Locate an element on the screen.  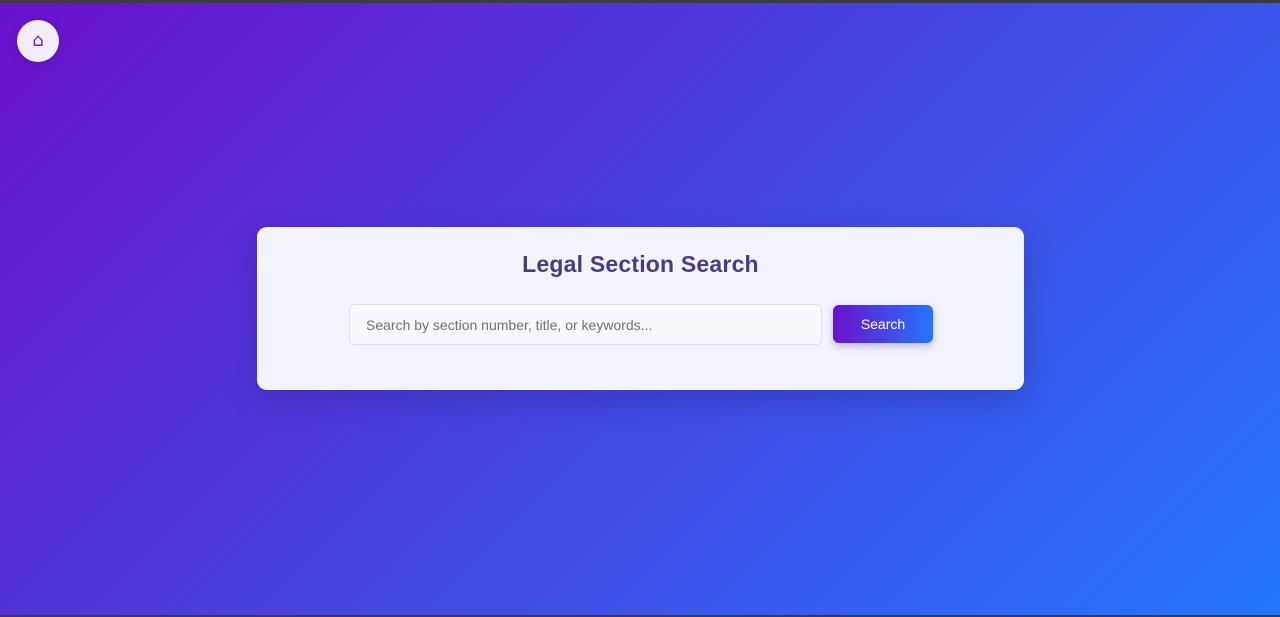
home-icon: ⌂ is located at coordinates (38, 40).